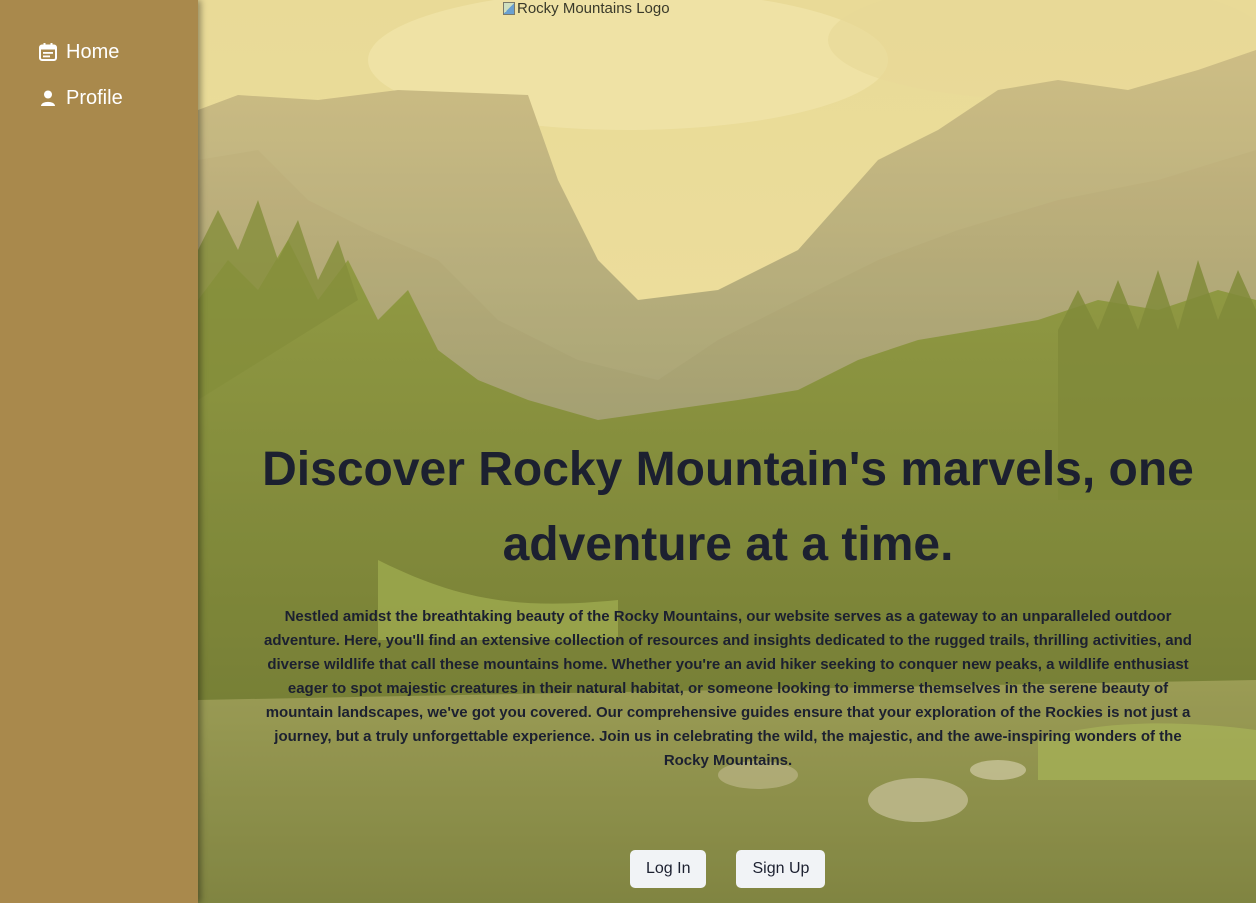 The image size is (1256, 903). What do you see at coordinates (93, 51) in the screenshot?
I see `sidebar-item-label: Home` at bounding box center [93, 51].